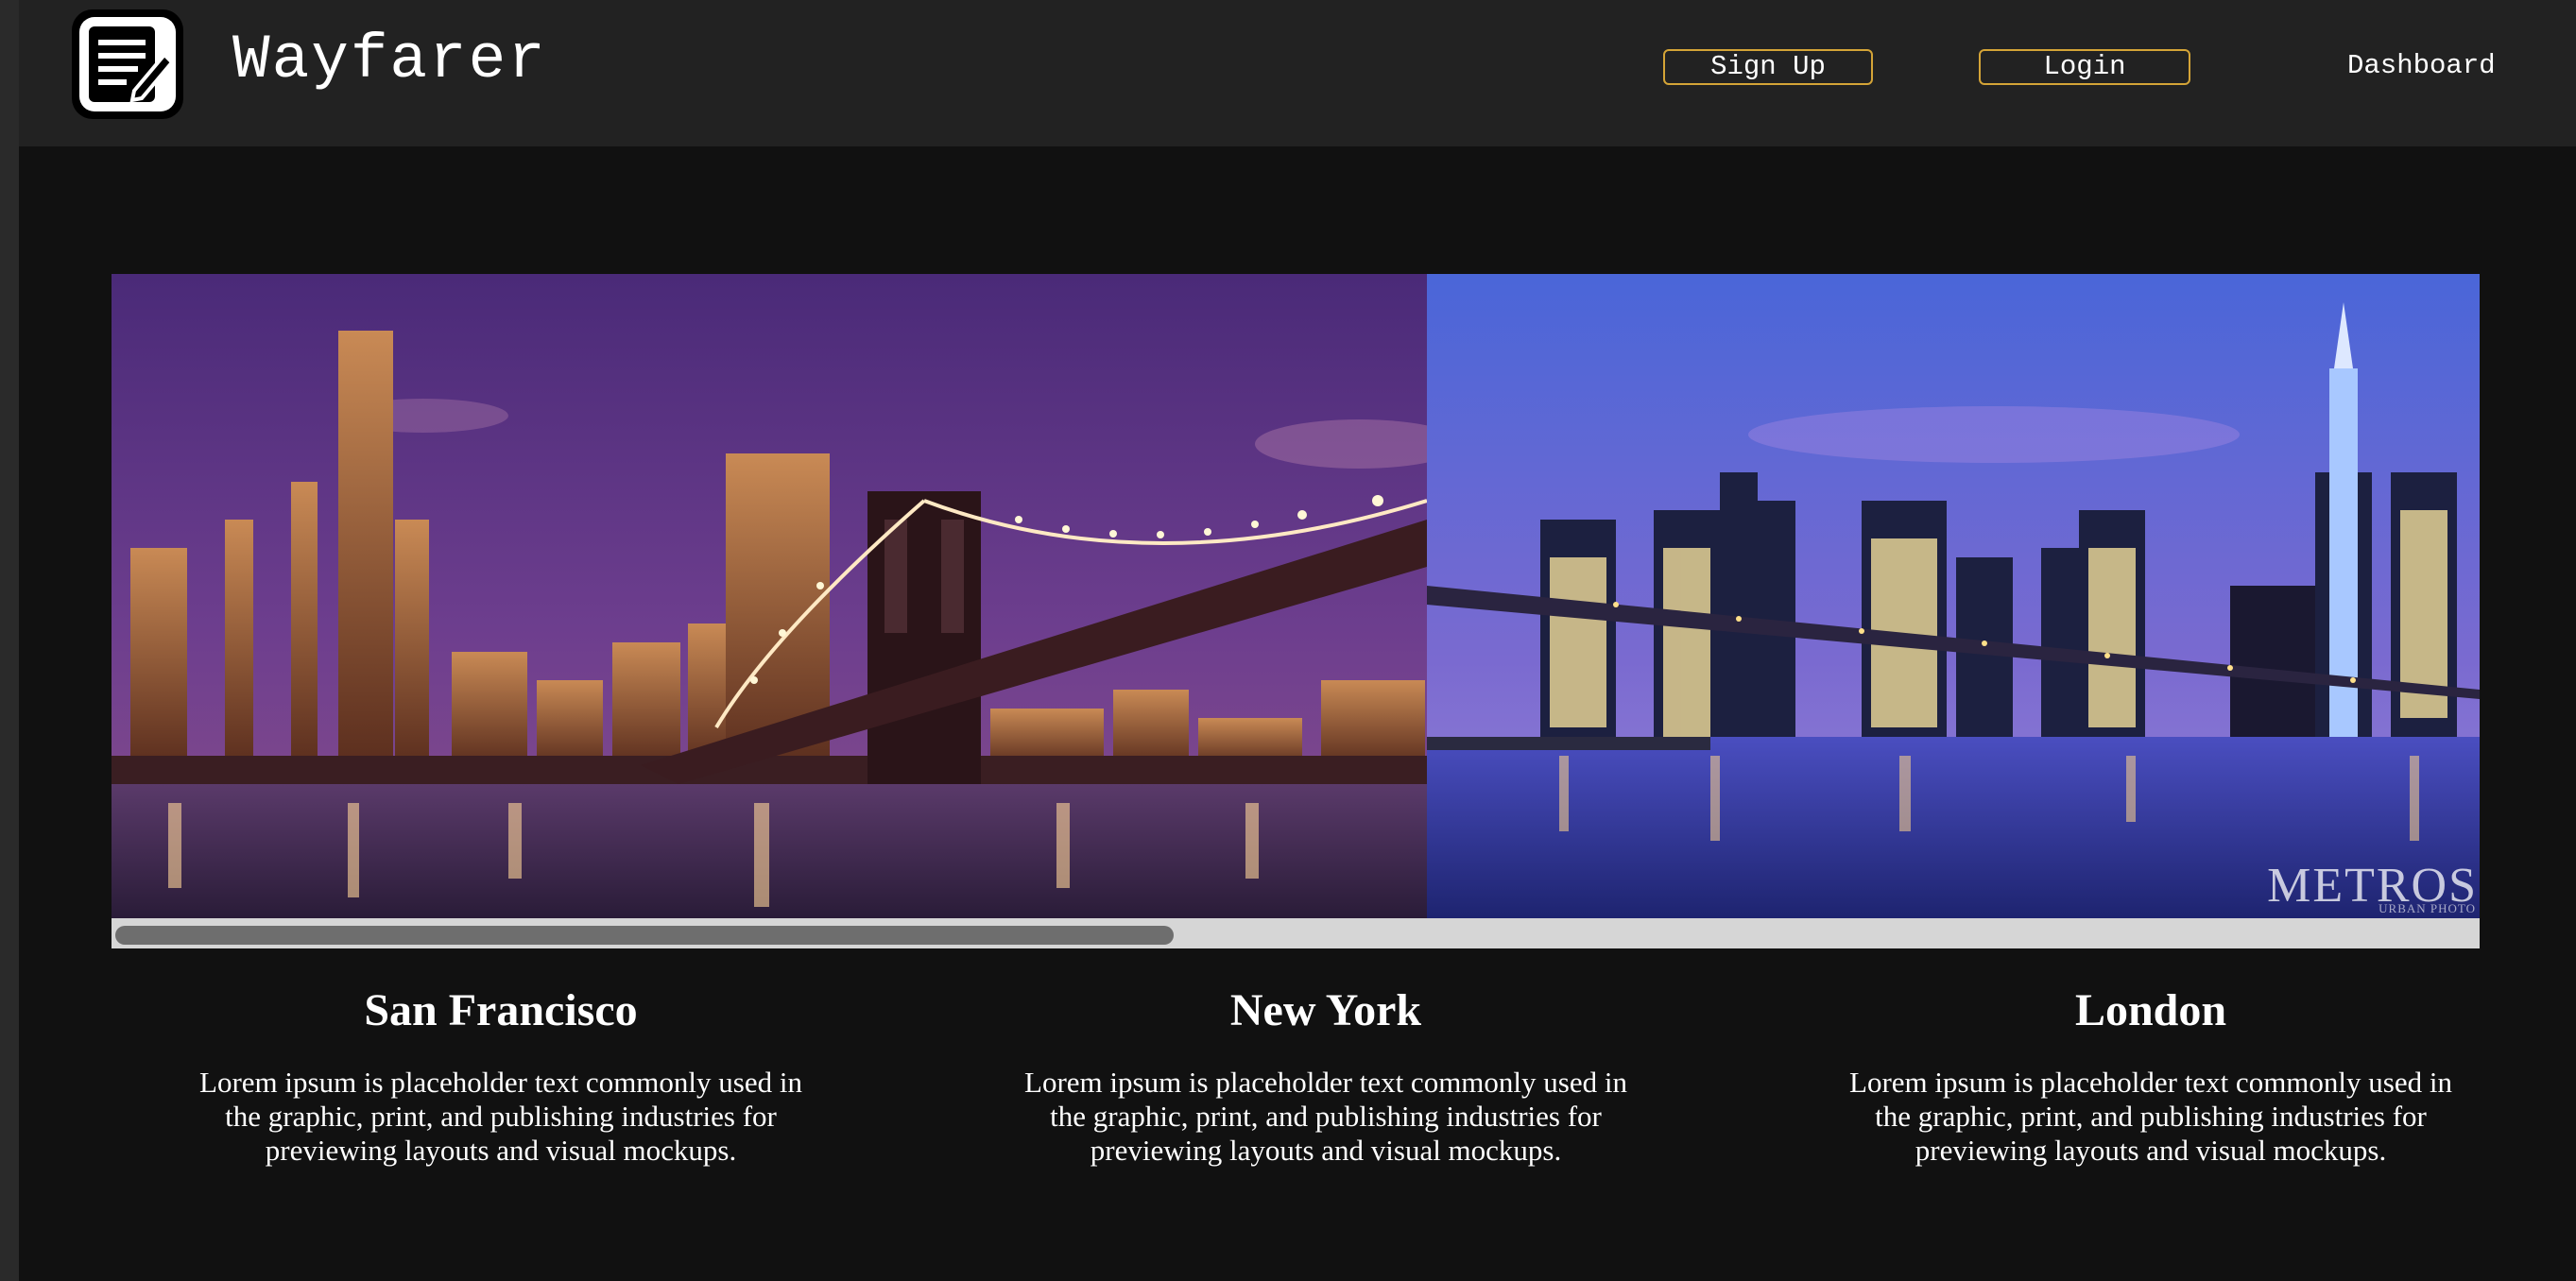  What do you see at coordinates (389, 60) in the screenshot?
I see `brand-title: Wayfarer` at bounding box center [389, 60].